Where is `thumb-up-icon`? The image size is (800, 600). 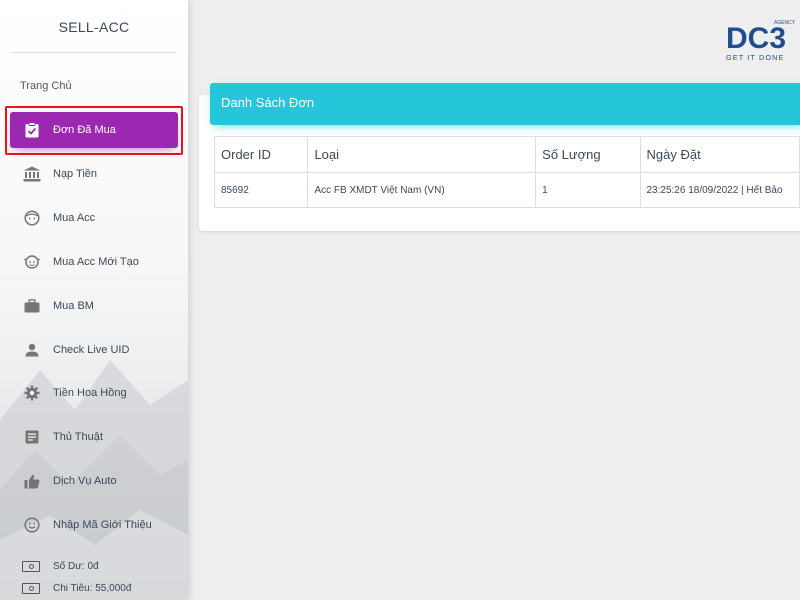 thumb-up-icon is located at coordinates (32, 481).